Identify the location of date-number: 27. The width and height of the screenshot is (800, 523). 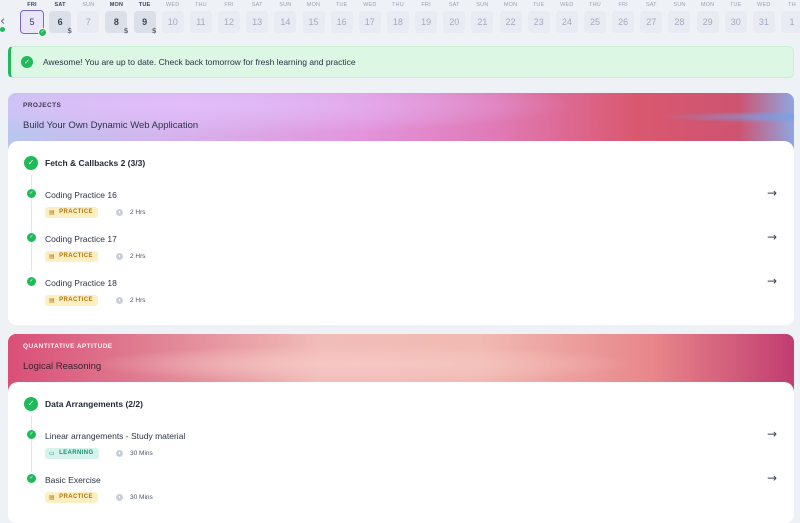
(651, 22).